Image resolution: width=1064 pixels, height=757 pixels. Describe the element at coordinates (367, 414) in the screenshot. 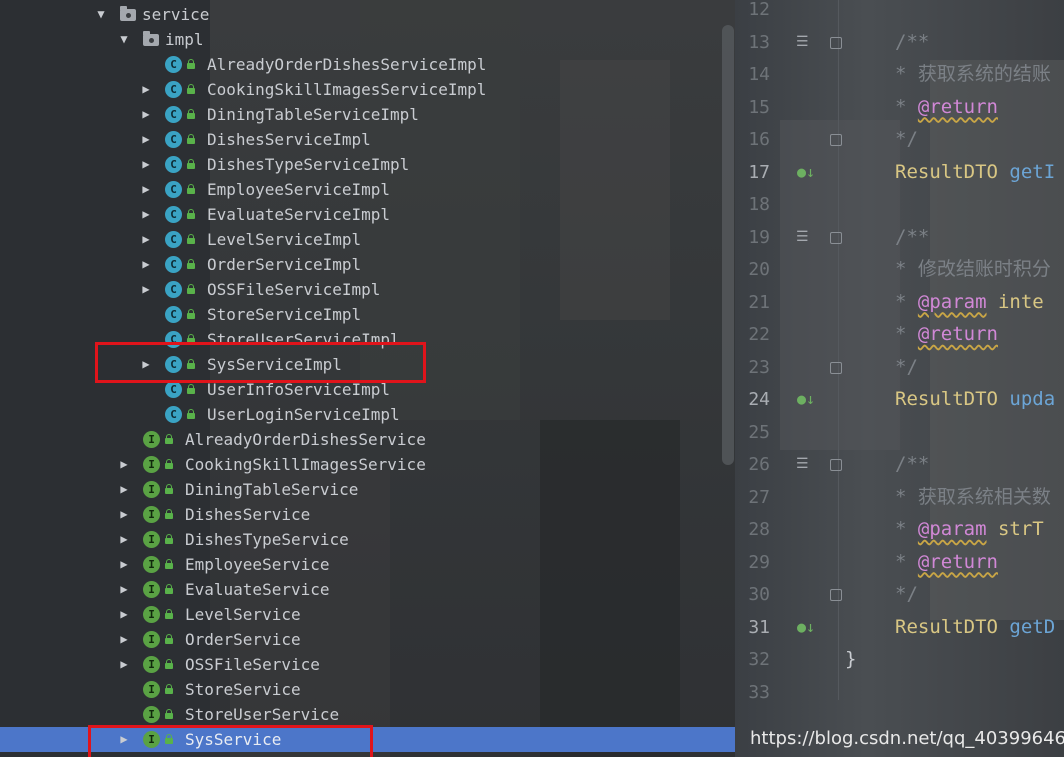

I see `tree-item-userloginserviceimpl: C UserLoginServiceImpl` at that location.